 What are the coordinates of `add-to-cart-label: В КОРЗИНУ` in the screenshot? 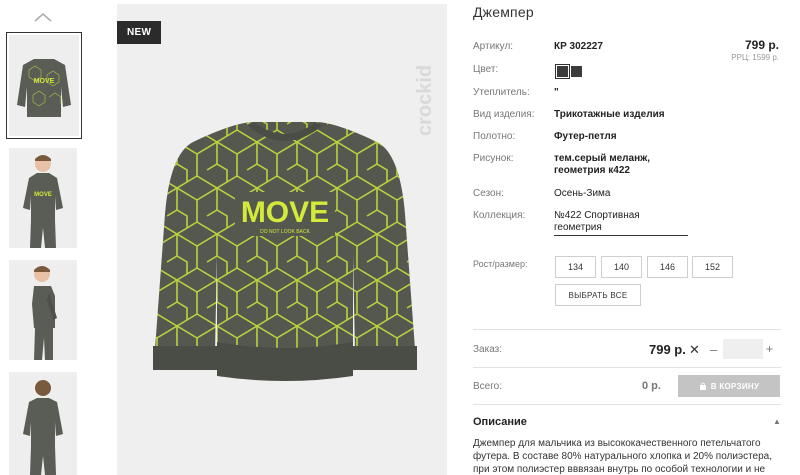 It's located at (735, 386).